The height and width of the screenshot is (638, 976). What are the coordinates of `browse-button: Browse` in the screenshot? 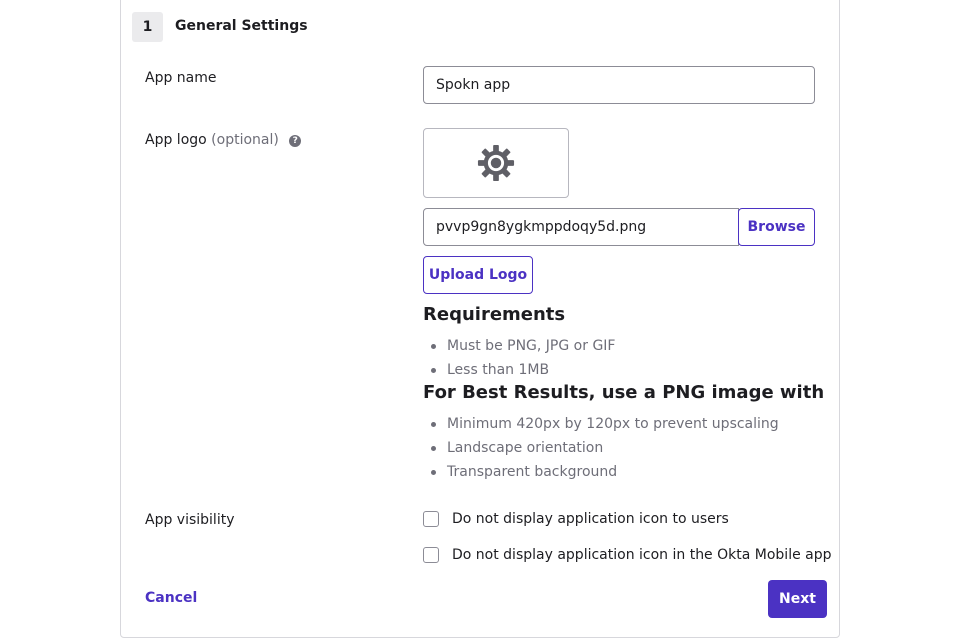 It's located at (776, 227).